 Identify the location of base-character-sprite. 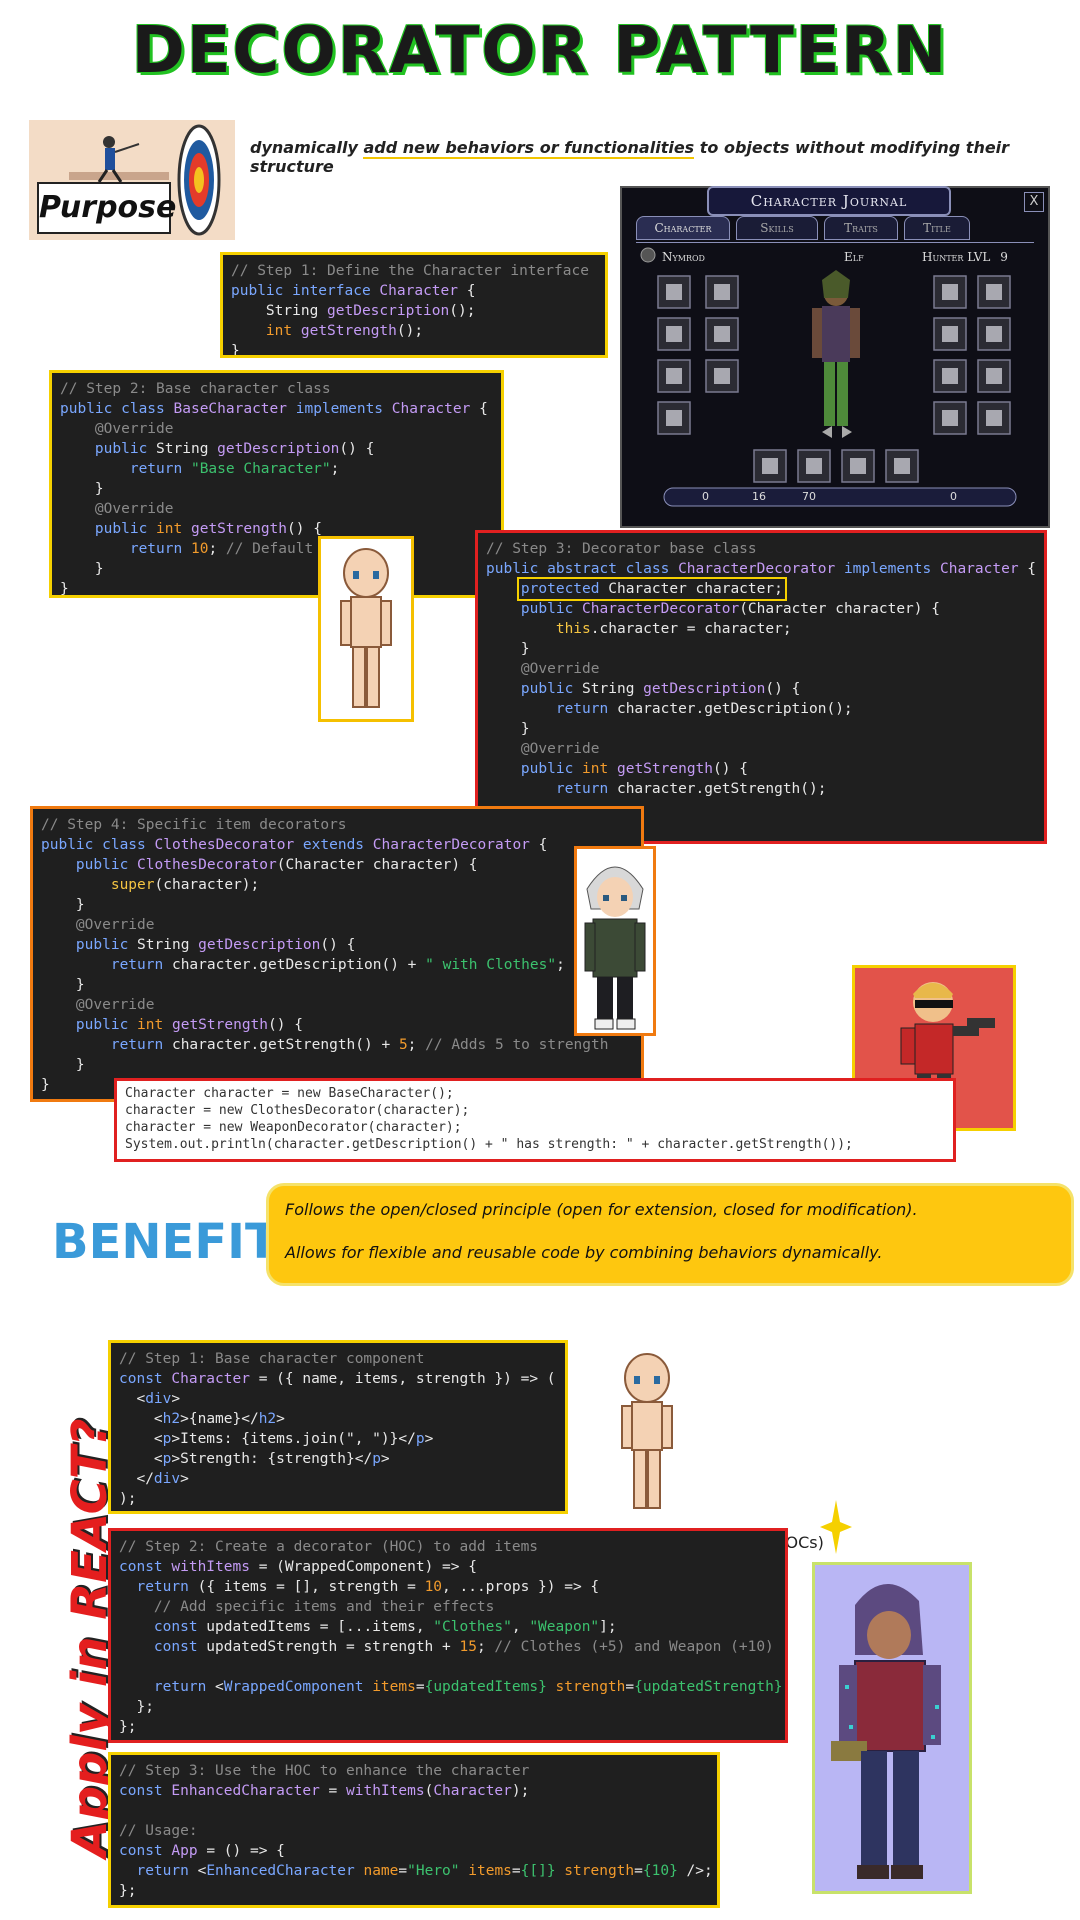
(366, 629).